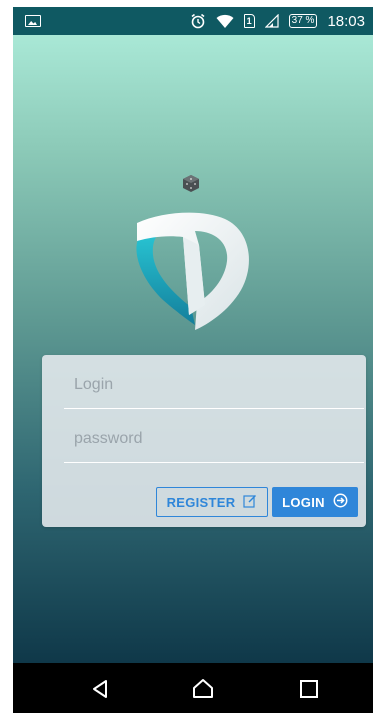 The height and width of the screenshot is (713, 386). I want to click on login-field, so click(214, 383).